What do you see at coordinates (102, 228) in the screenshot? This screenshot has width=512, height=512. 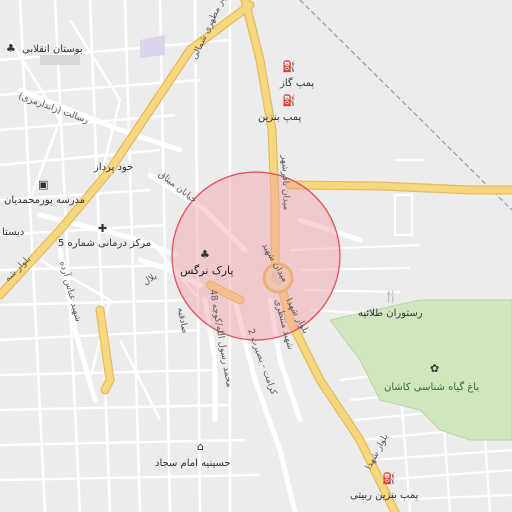 I see `medical-cross-icon: ✚` at bounding box center [102, 228].